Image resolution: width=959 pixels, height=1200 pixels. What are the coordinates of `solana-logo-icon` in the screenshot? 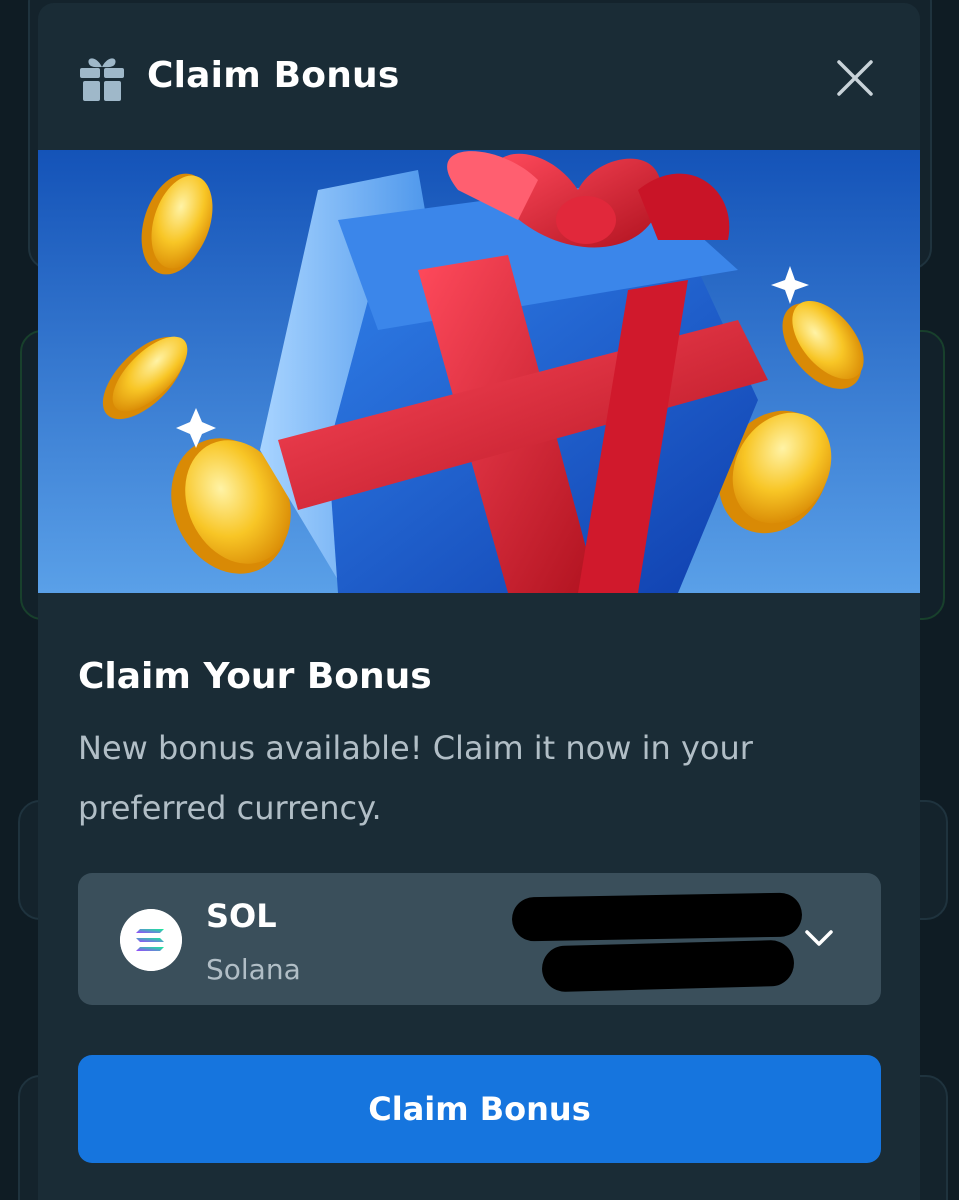 It's located at (151, 940).